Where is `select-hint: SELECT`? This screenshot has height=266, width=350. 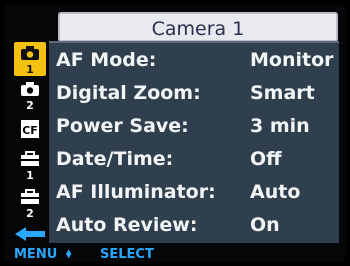 select-hint: SELECT is located at coordinates (127, 254).